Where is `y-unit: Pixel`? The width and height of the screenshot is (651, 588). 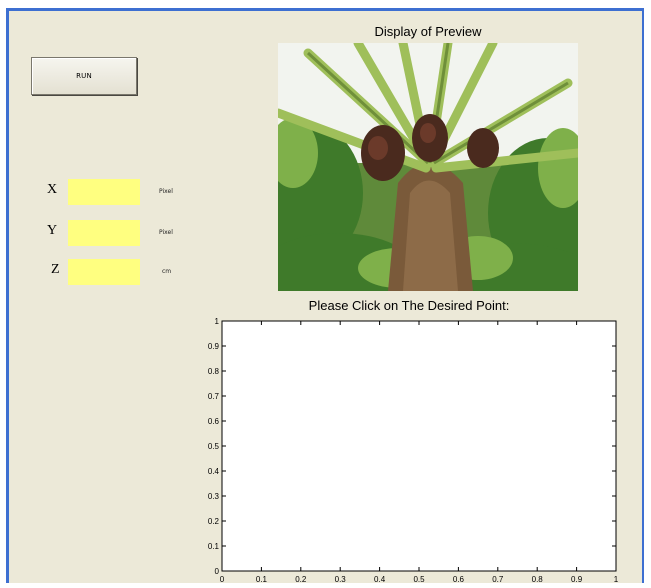 y-unit: Pixel is located at coordinates (166, 232).